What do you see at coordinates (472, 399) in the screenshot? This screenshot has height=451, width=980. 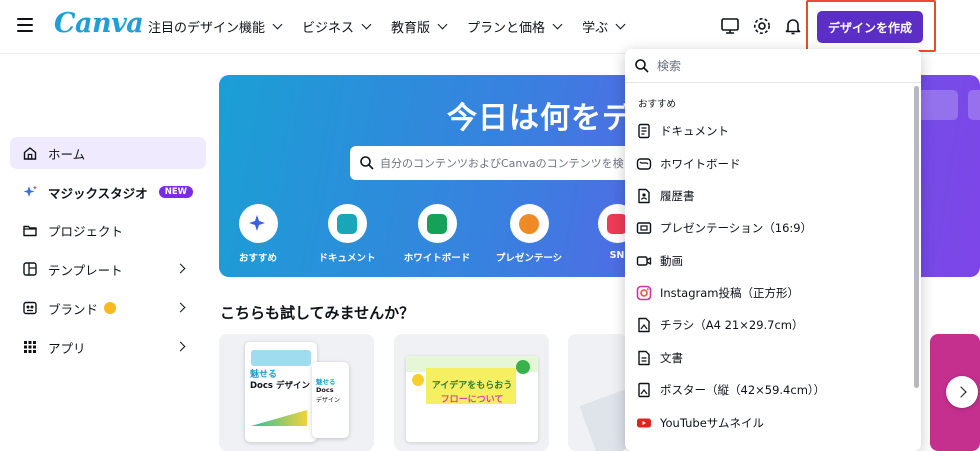 I see `whiteboard-preview: アイデアをもらおう フローについて` at bounding box center [472, 399].